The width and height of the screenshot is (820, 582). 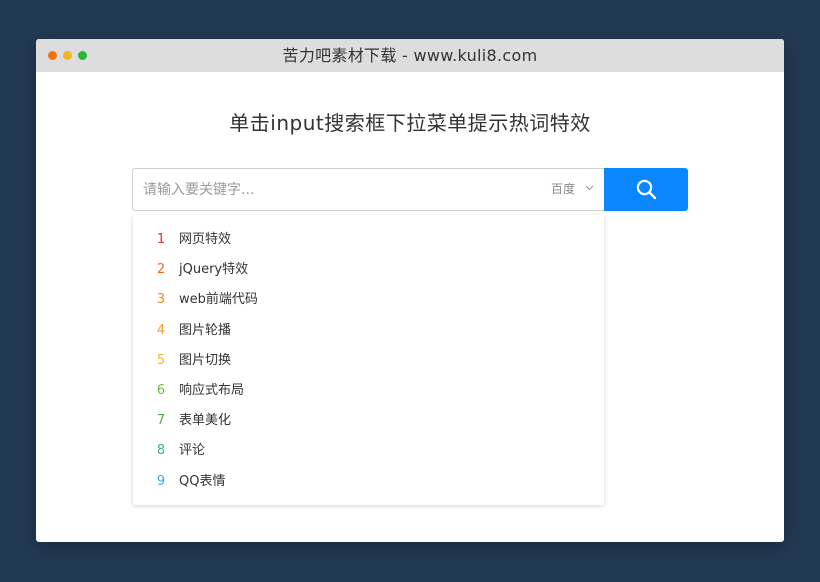 I want to click on suggestion-item: 2 jQuery特效, so click(x=368, y=270).